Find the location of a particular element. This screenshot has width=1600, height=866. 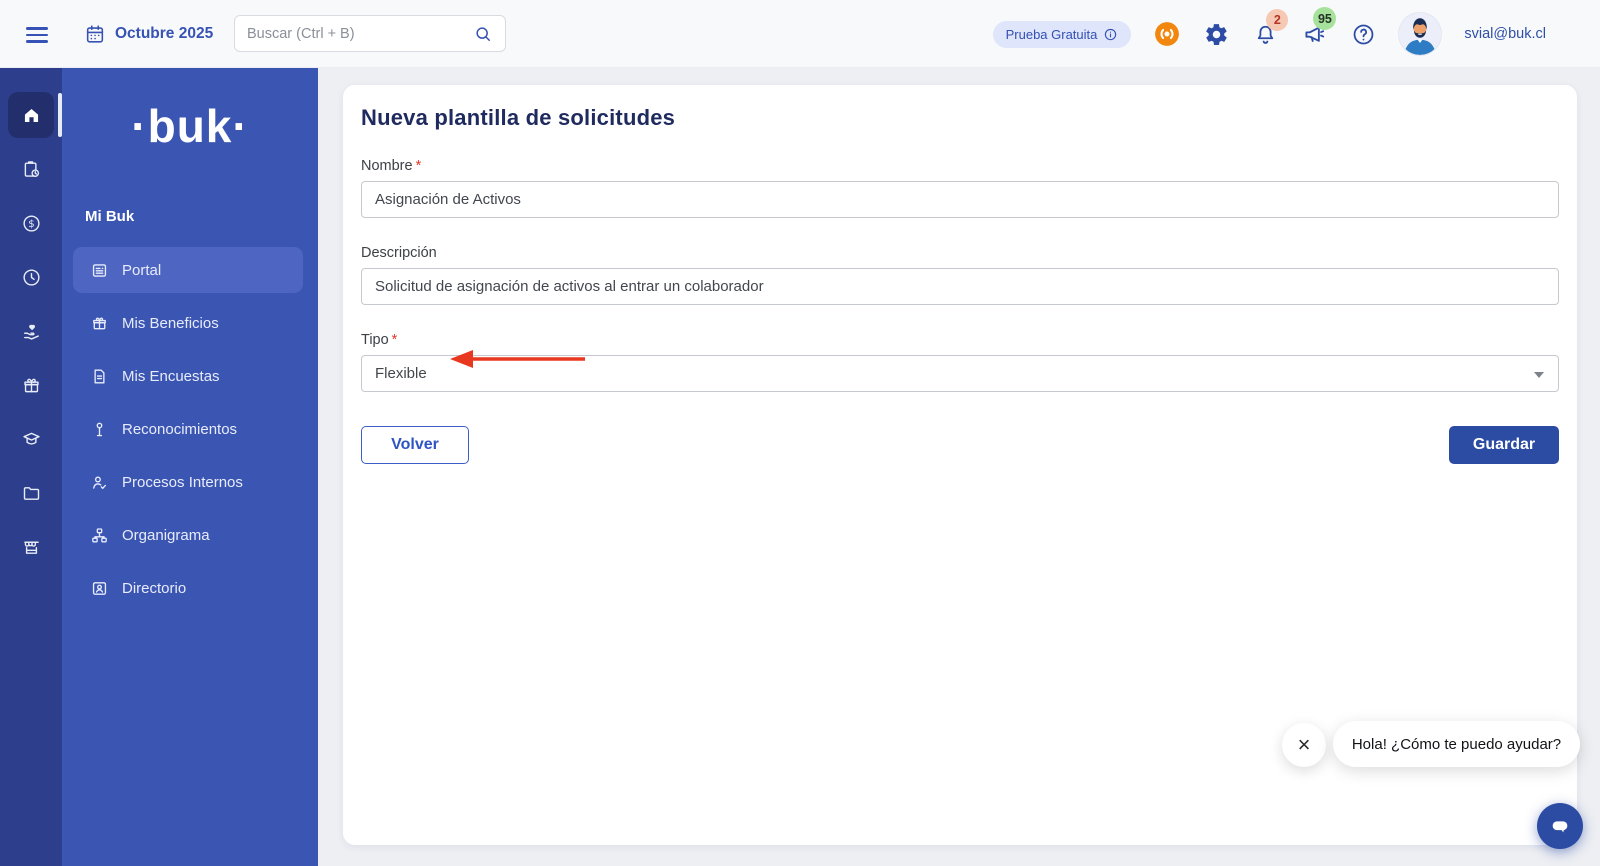

period-selector: Octubre 2025 is located at coordinates (148, 34).